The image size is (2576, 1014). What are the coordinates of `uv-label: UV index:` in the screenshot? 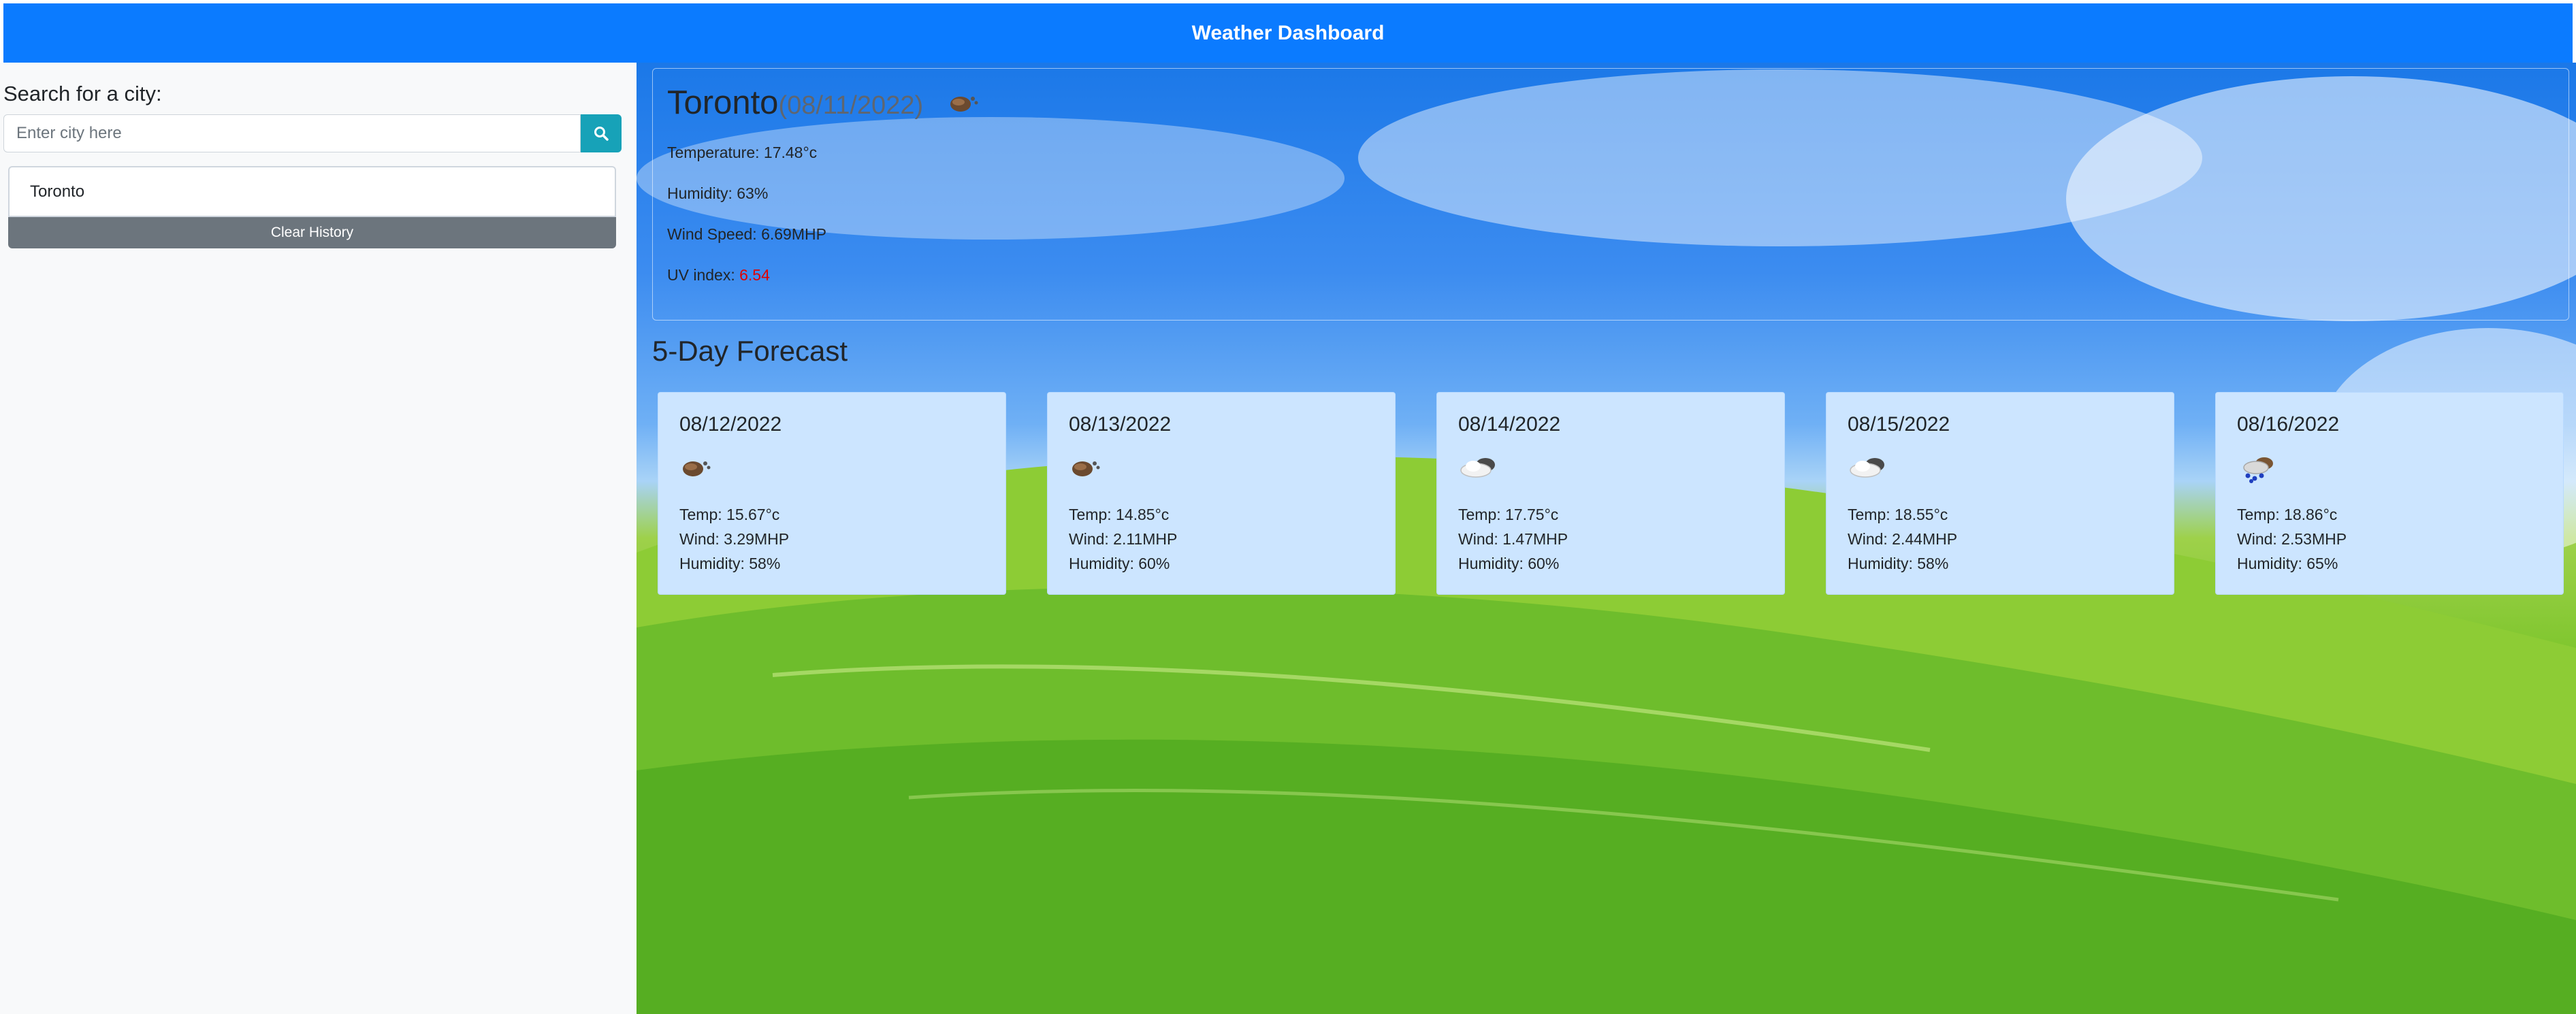 It's located at (704, 275).